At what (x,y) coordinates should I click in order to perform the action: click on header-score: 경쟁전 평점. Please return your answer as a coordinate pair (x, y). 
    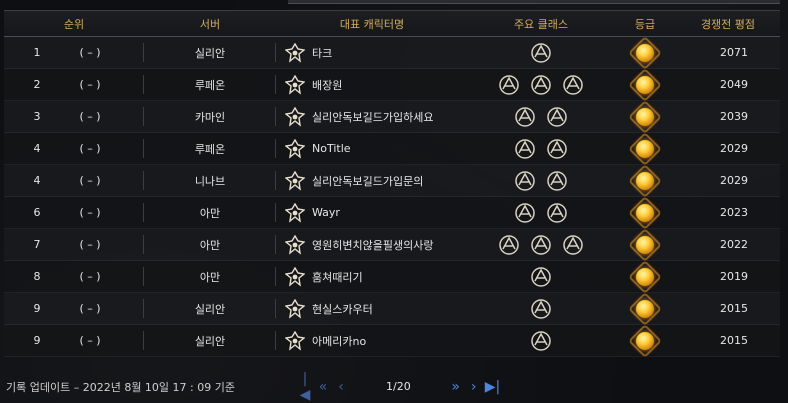
    Looking at the image, I should click on (728, 24).